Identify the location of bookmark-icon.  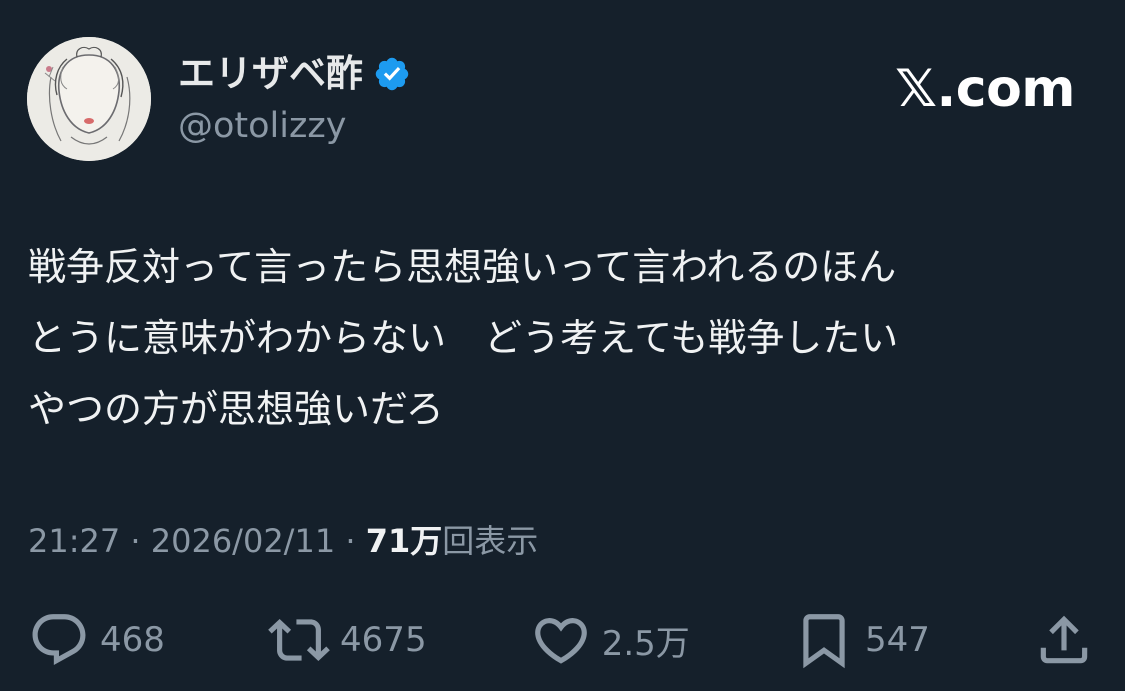
(824, 641).